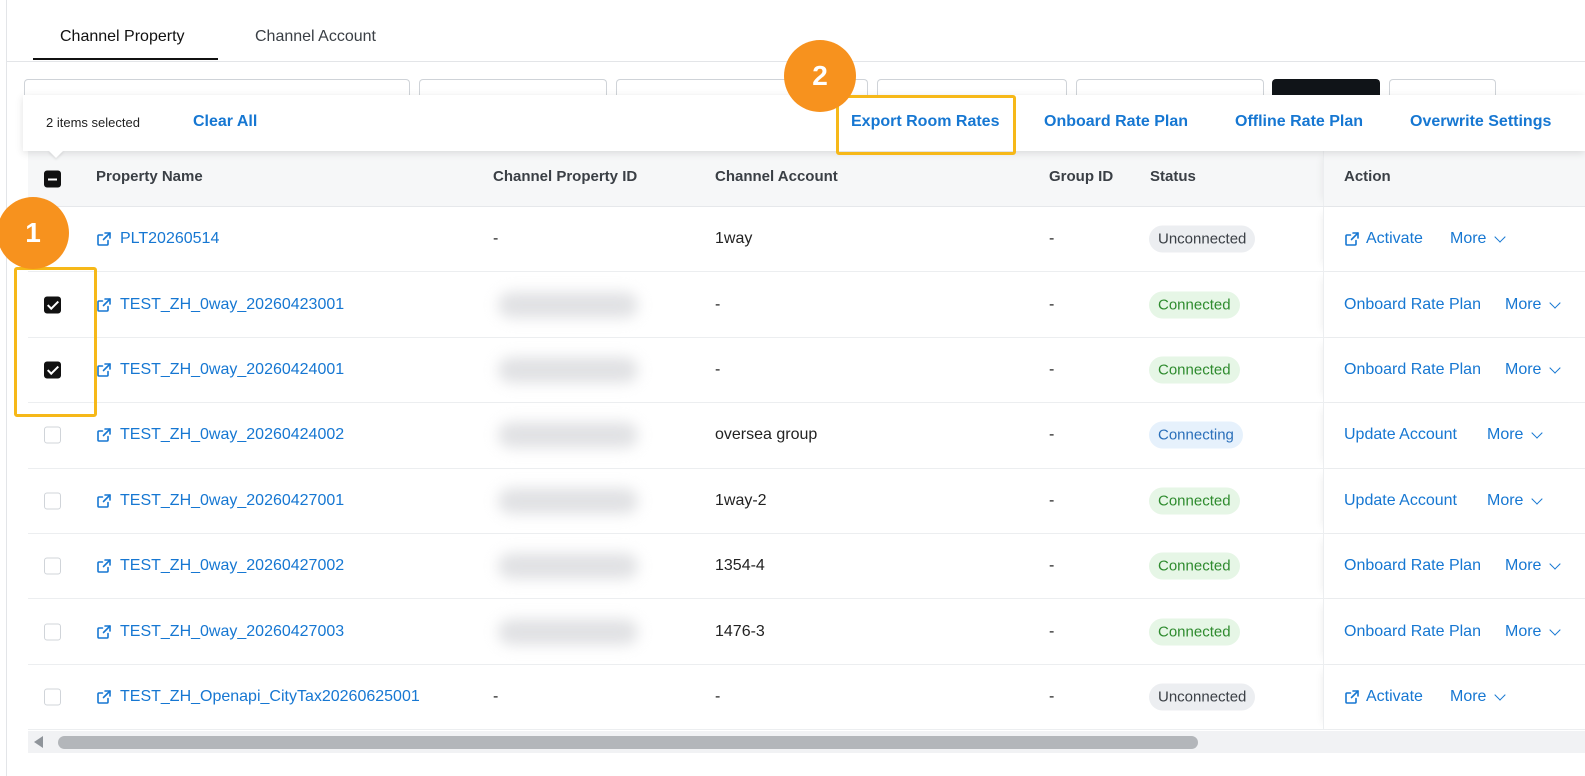 Image resolution: width=1585 pixels, height=776 pixels. What do you see at coordinates (34, 233) in the screenshot?
I see `annotation-marker-1: 1` at bounding box center [34, 233].